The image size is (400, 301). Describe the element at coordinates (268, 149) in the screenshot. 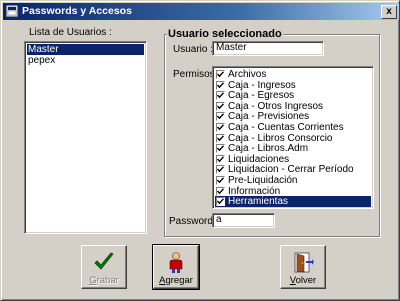

I see `permission-label: Caja - Libros.Adm` at that location.